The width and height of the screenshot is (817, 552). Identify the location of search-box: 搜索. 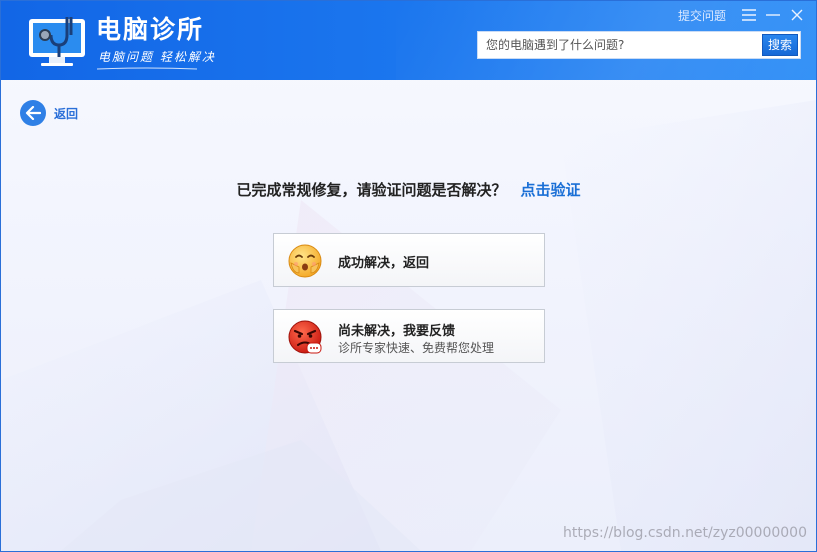
(639, 45).